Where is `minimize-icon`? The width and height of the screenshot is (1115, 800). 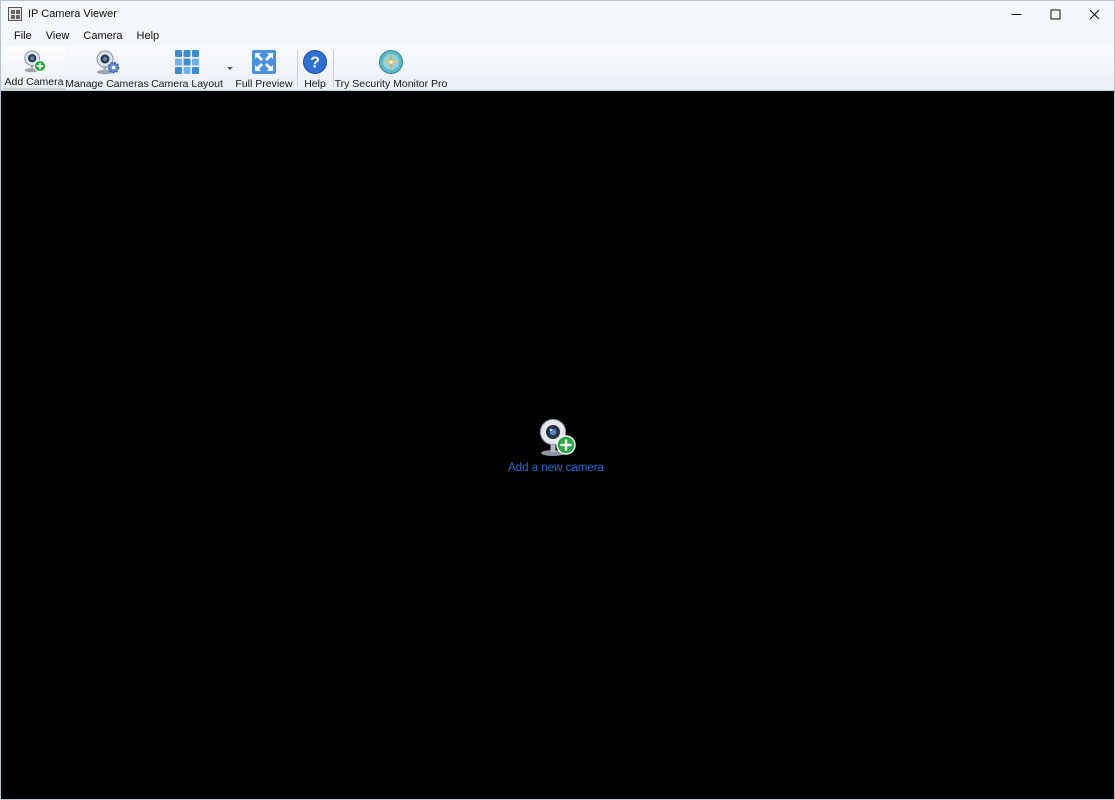 minimize-icon is located at coordinates (1016, 14).